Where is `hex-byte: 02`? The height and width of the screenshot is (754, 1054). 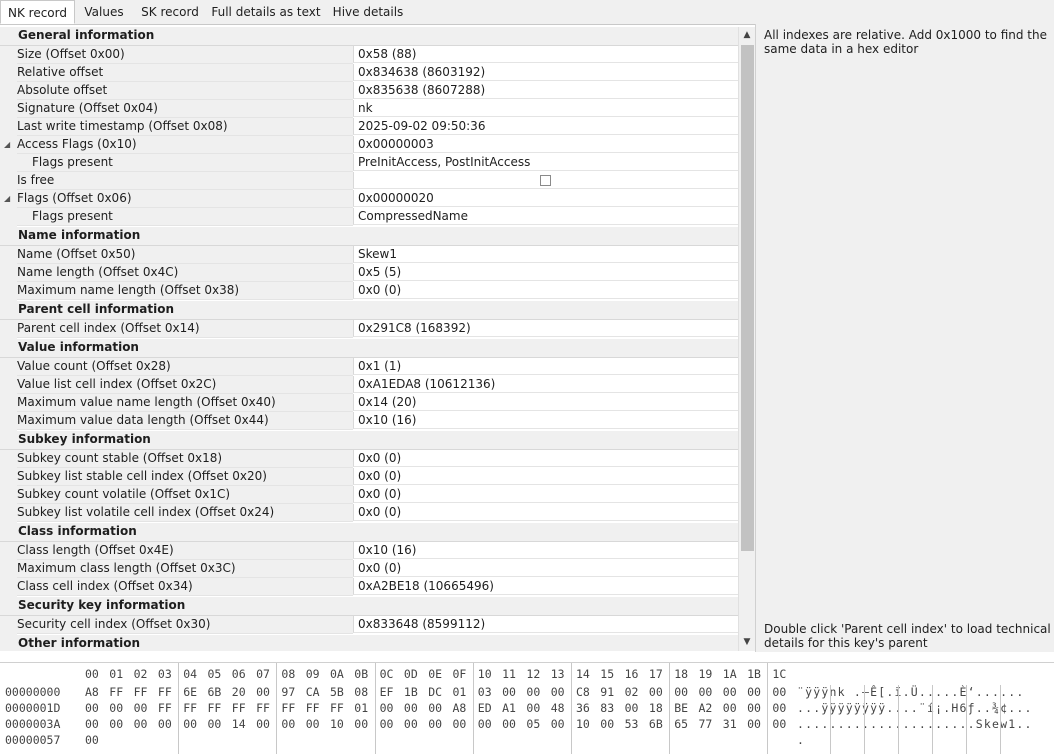 hex-byte: 02 is located at coordinates (635, 692).